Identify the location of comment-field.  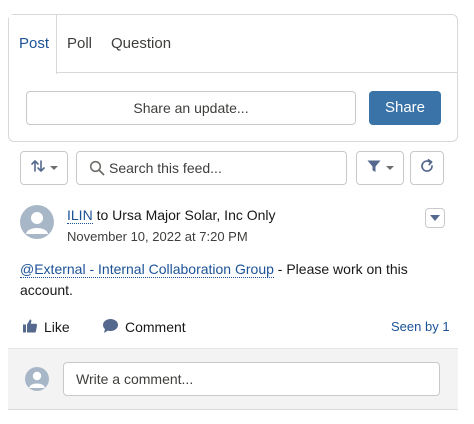
(251, 379).